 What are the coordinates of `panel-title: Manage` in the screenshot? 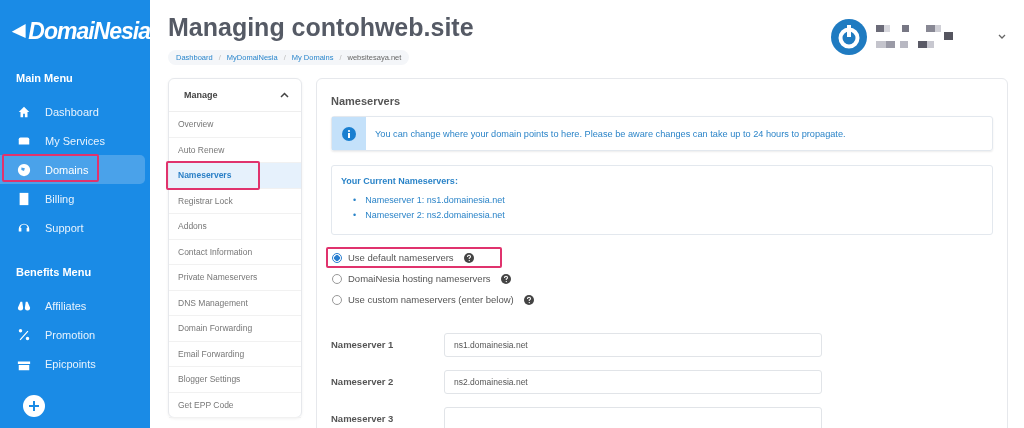 It's located at (201, 95).